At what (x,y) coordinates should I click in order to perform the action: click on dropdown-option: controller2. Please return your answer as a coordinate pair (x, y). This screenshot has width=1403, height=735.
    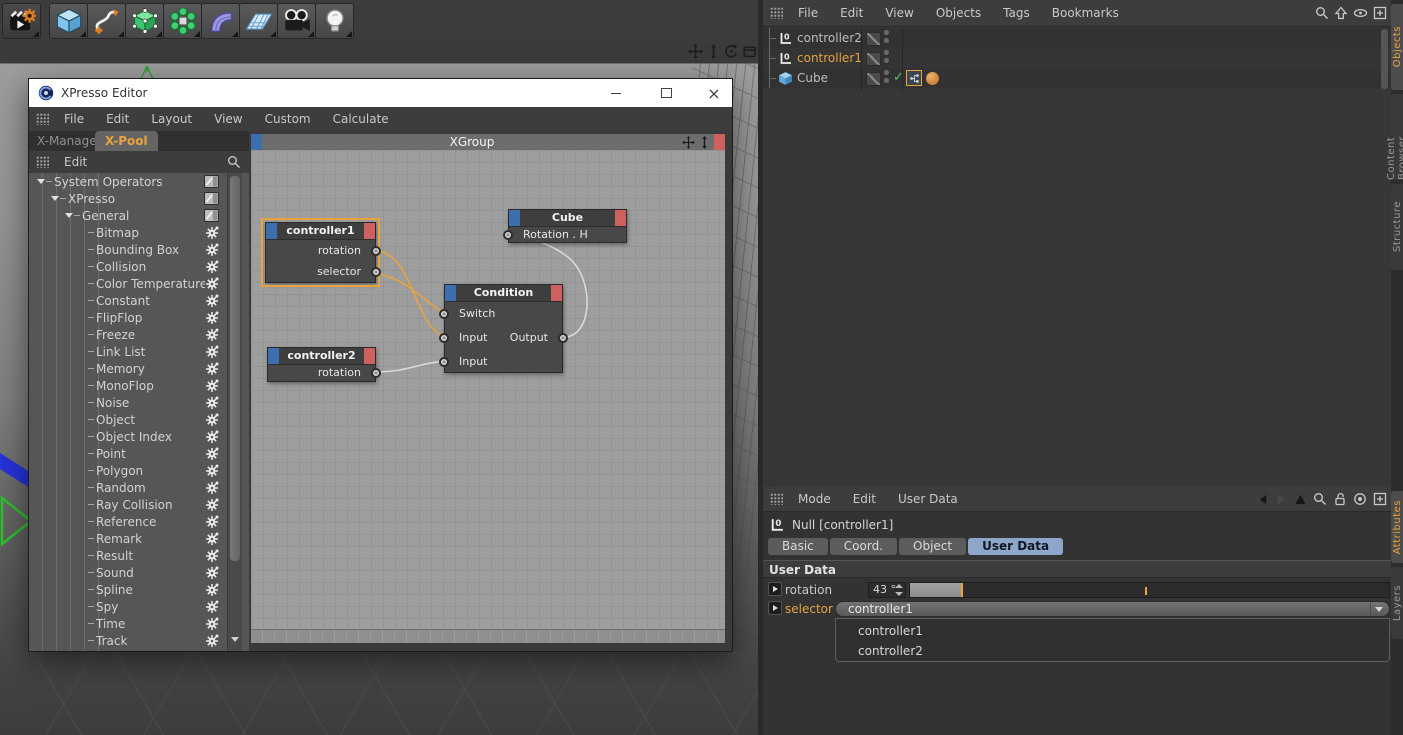
    Looking at the image, I should click on (1112, 651).